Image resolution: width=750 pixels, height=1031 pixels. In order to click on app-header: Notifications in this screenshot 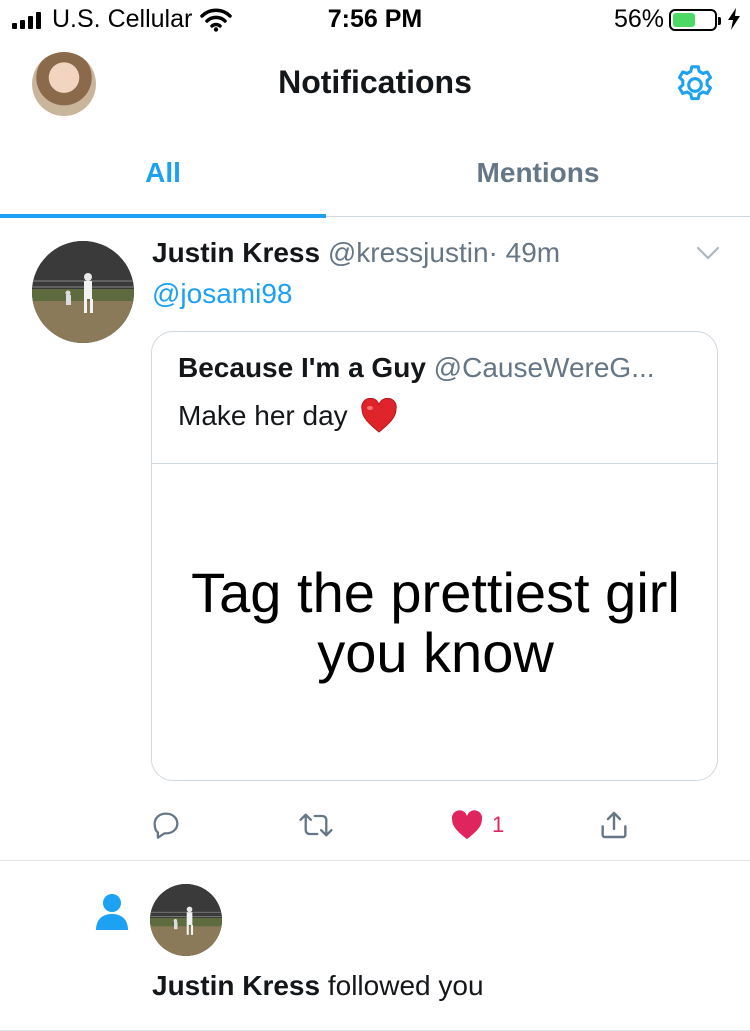, I will do `click(375, 85)`.